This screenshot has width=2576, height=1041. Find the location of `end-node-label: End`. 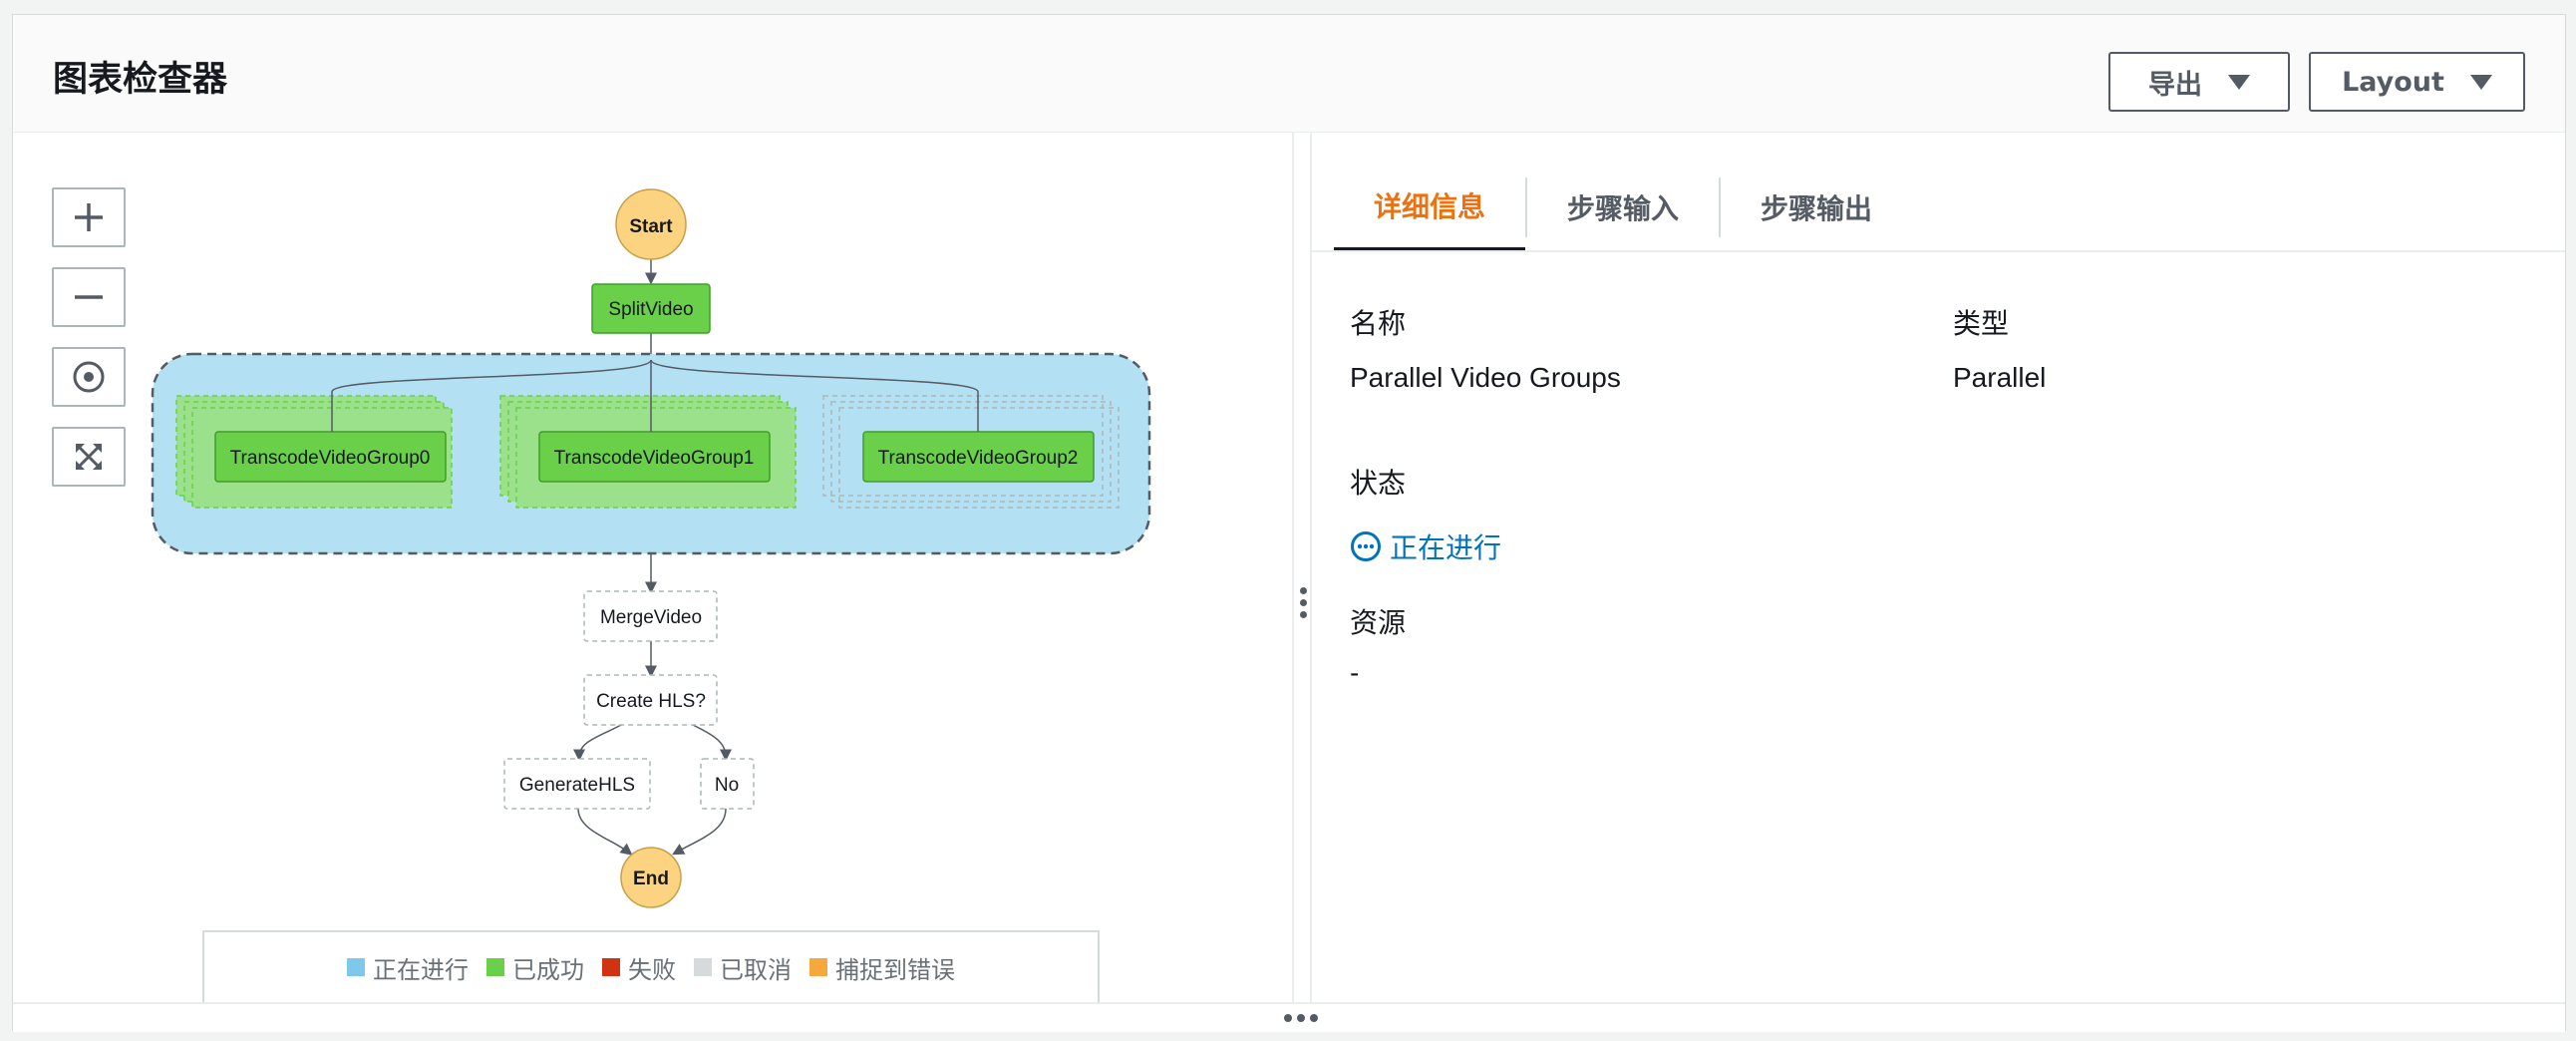

end-node-label: End is located at coordinates (651, 879).